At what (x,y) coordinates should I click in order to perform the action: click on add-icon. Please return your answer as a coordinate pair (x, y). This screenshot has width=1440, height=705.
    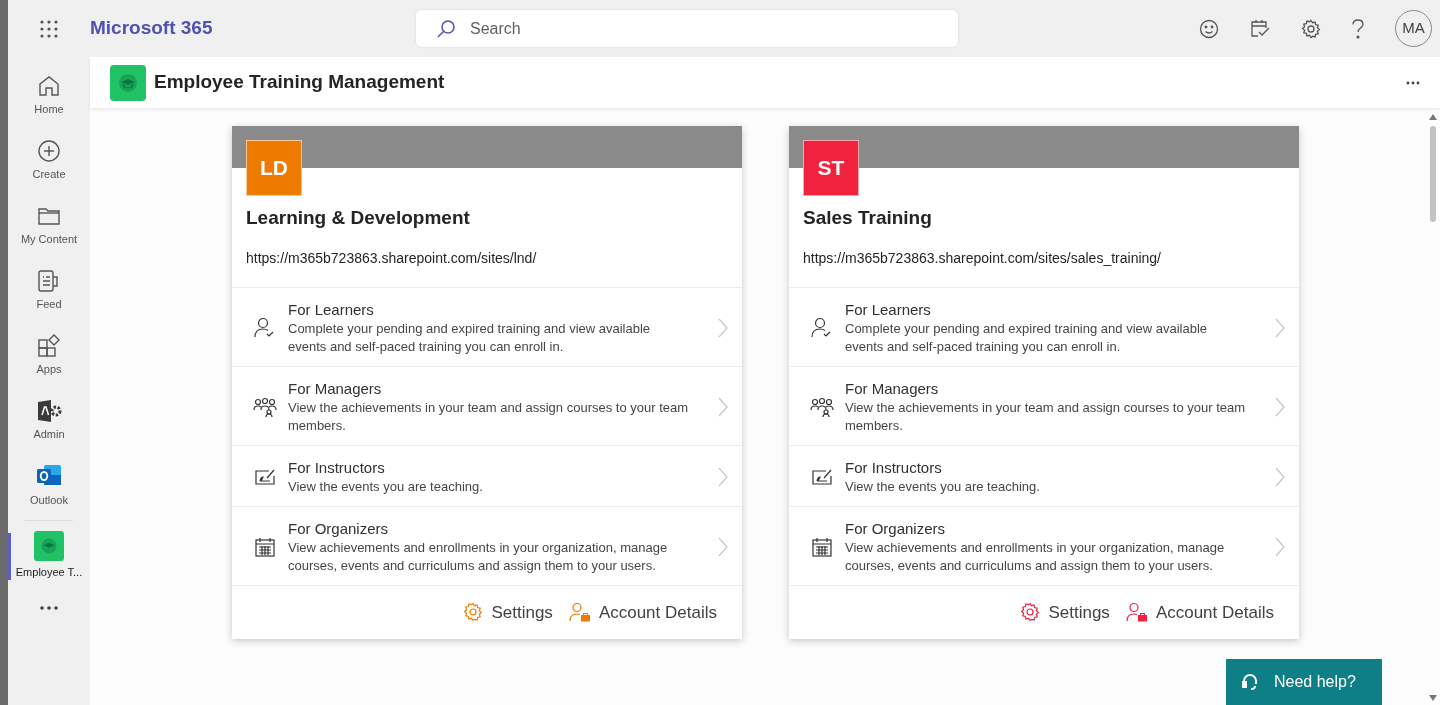
    Looking at the image, I should click on (49, 150).